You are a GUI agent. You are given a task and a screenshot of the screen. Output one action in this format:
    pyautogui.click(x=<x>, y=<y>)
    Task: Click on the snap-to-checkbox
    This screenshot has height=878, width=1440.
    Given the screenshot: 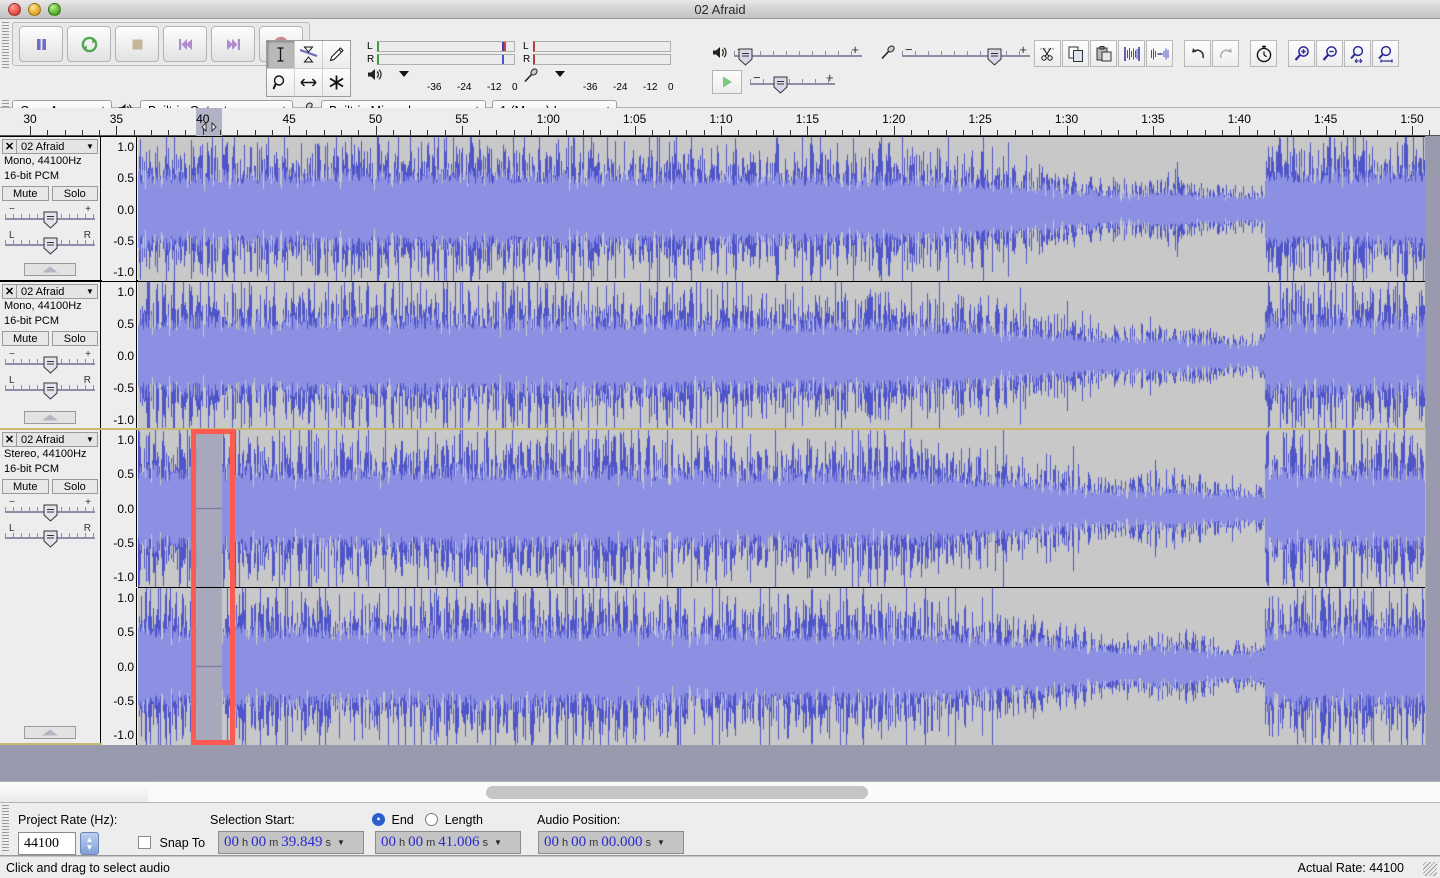 What is the action you would take?
    pyautogui.click(x=144, y=842)
    